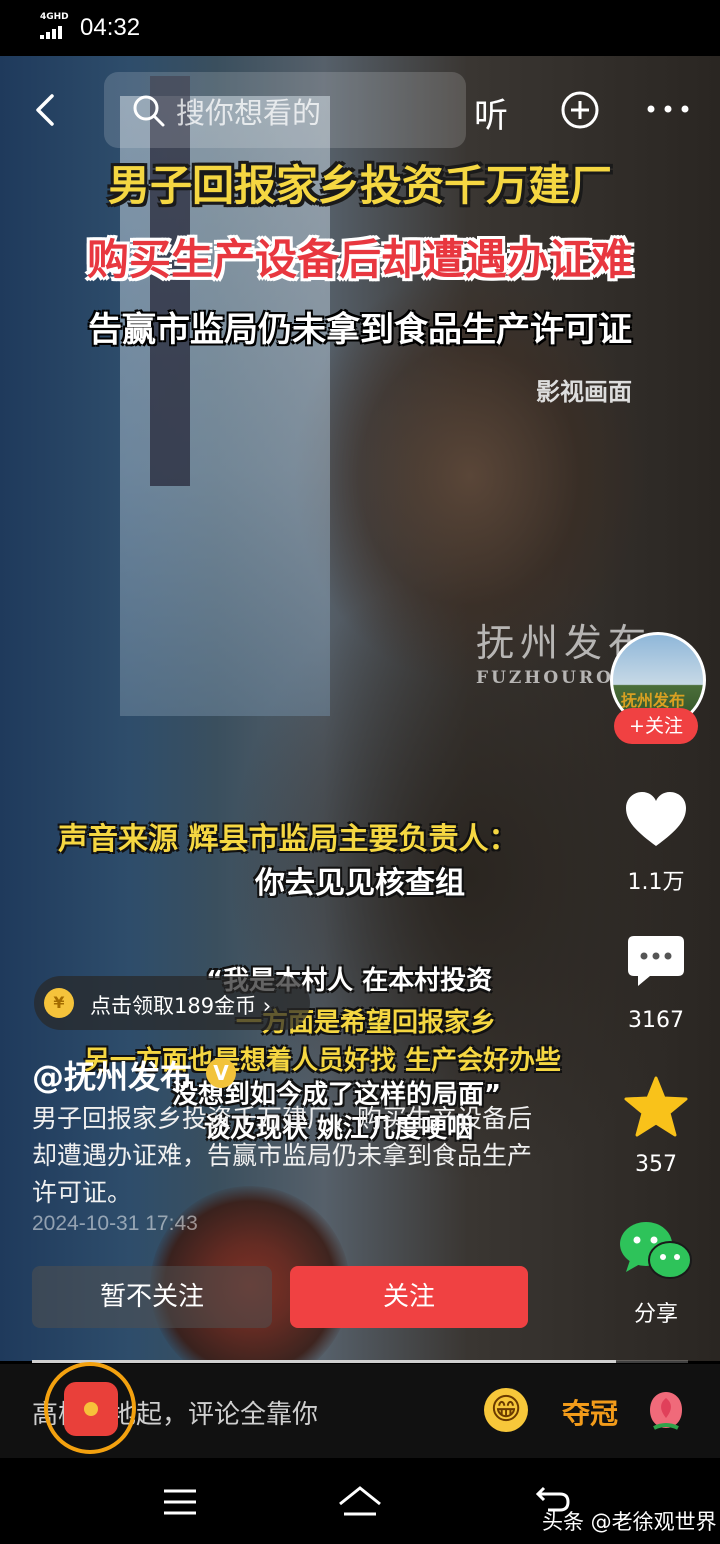  Describe the element at coordinates (110, 27) in the screenshot. I see `status-time: 04:32` at that location.